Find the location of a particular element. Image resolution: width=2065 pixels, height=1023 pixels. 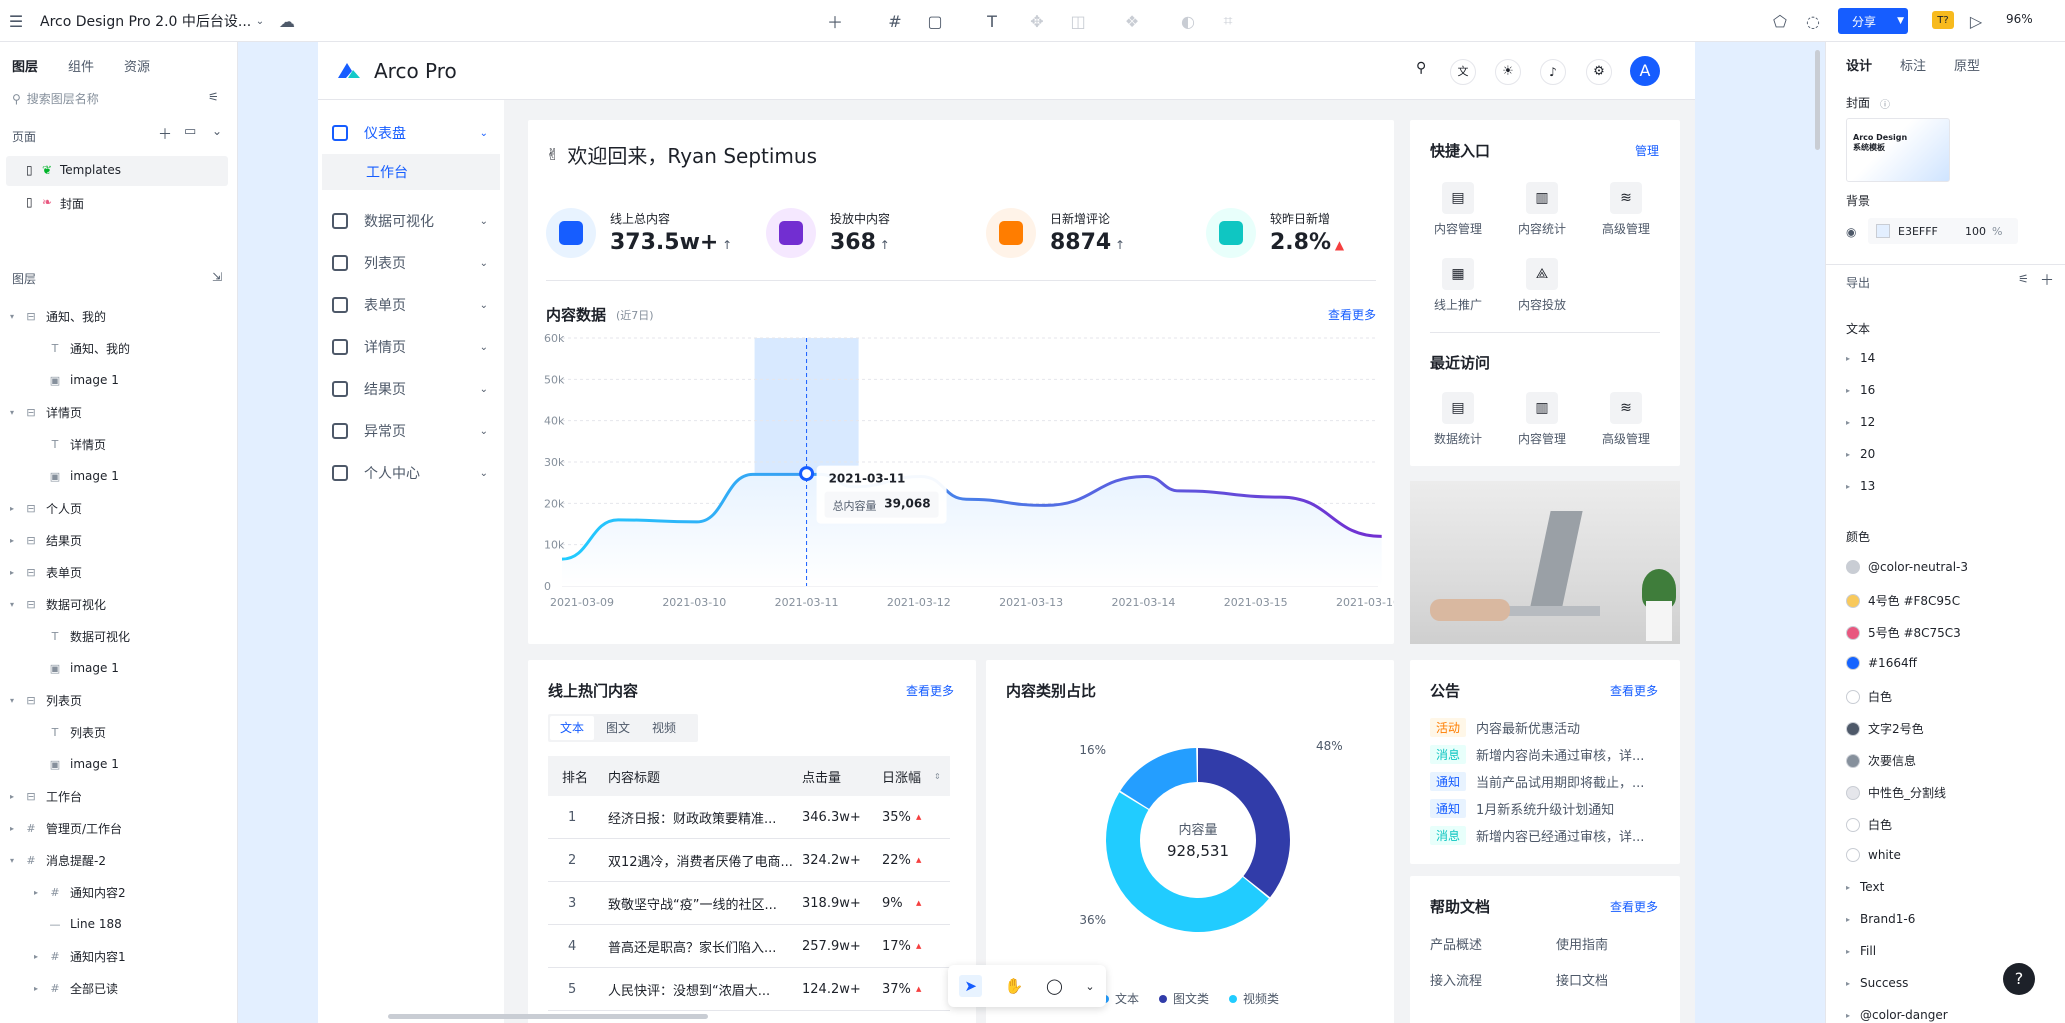

layer-row: ▸ ⊟ 个人页 is located at coordinates (119, 508).